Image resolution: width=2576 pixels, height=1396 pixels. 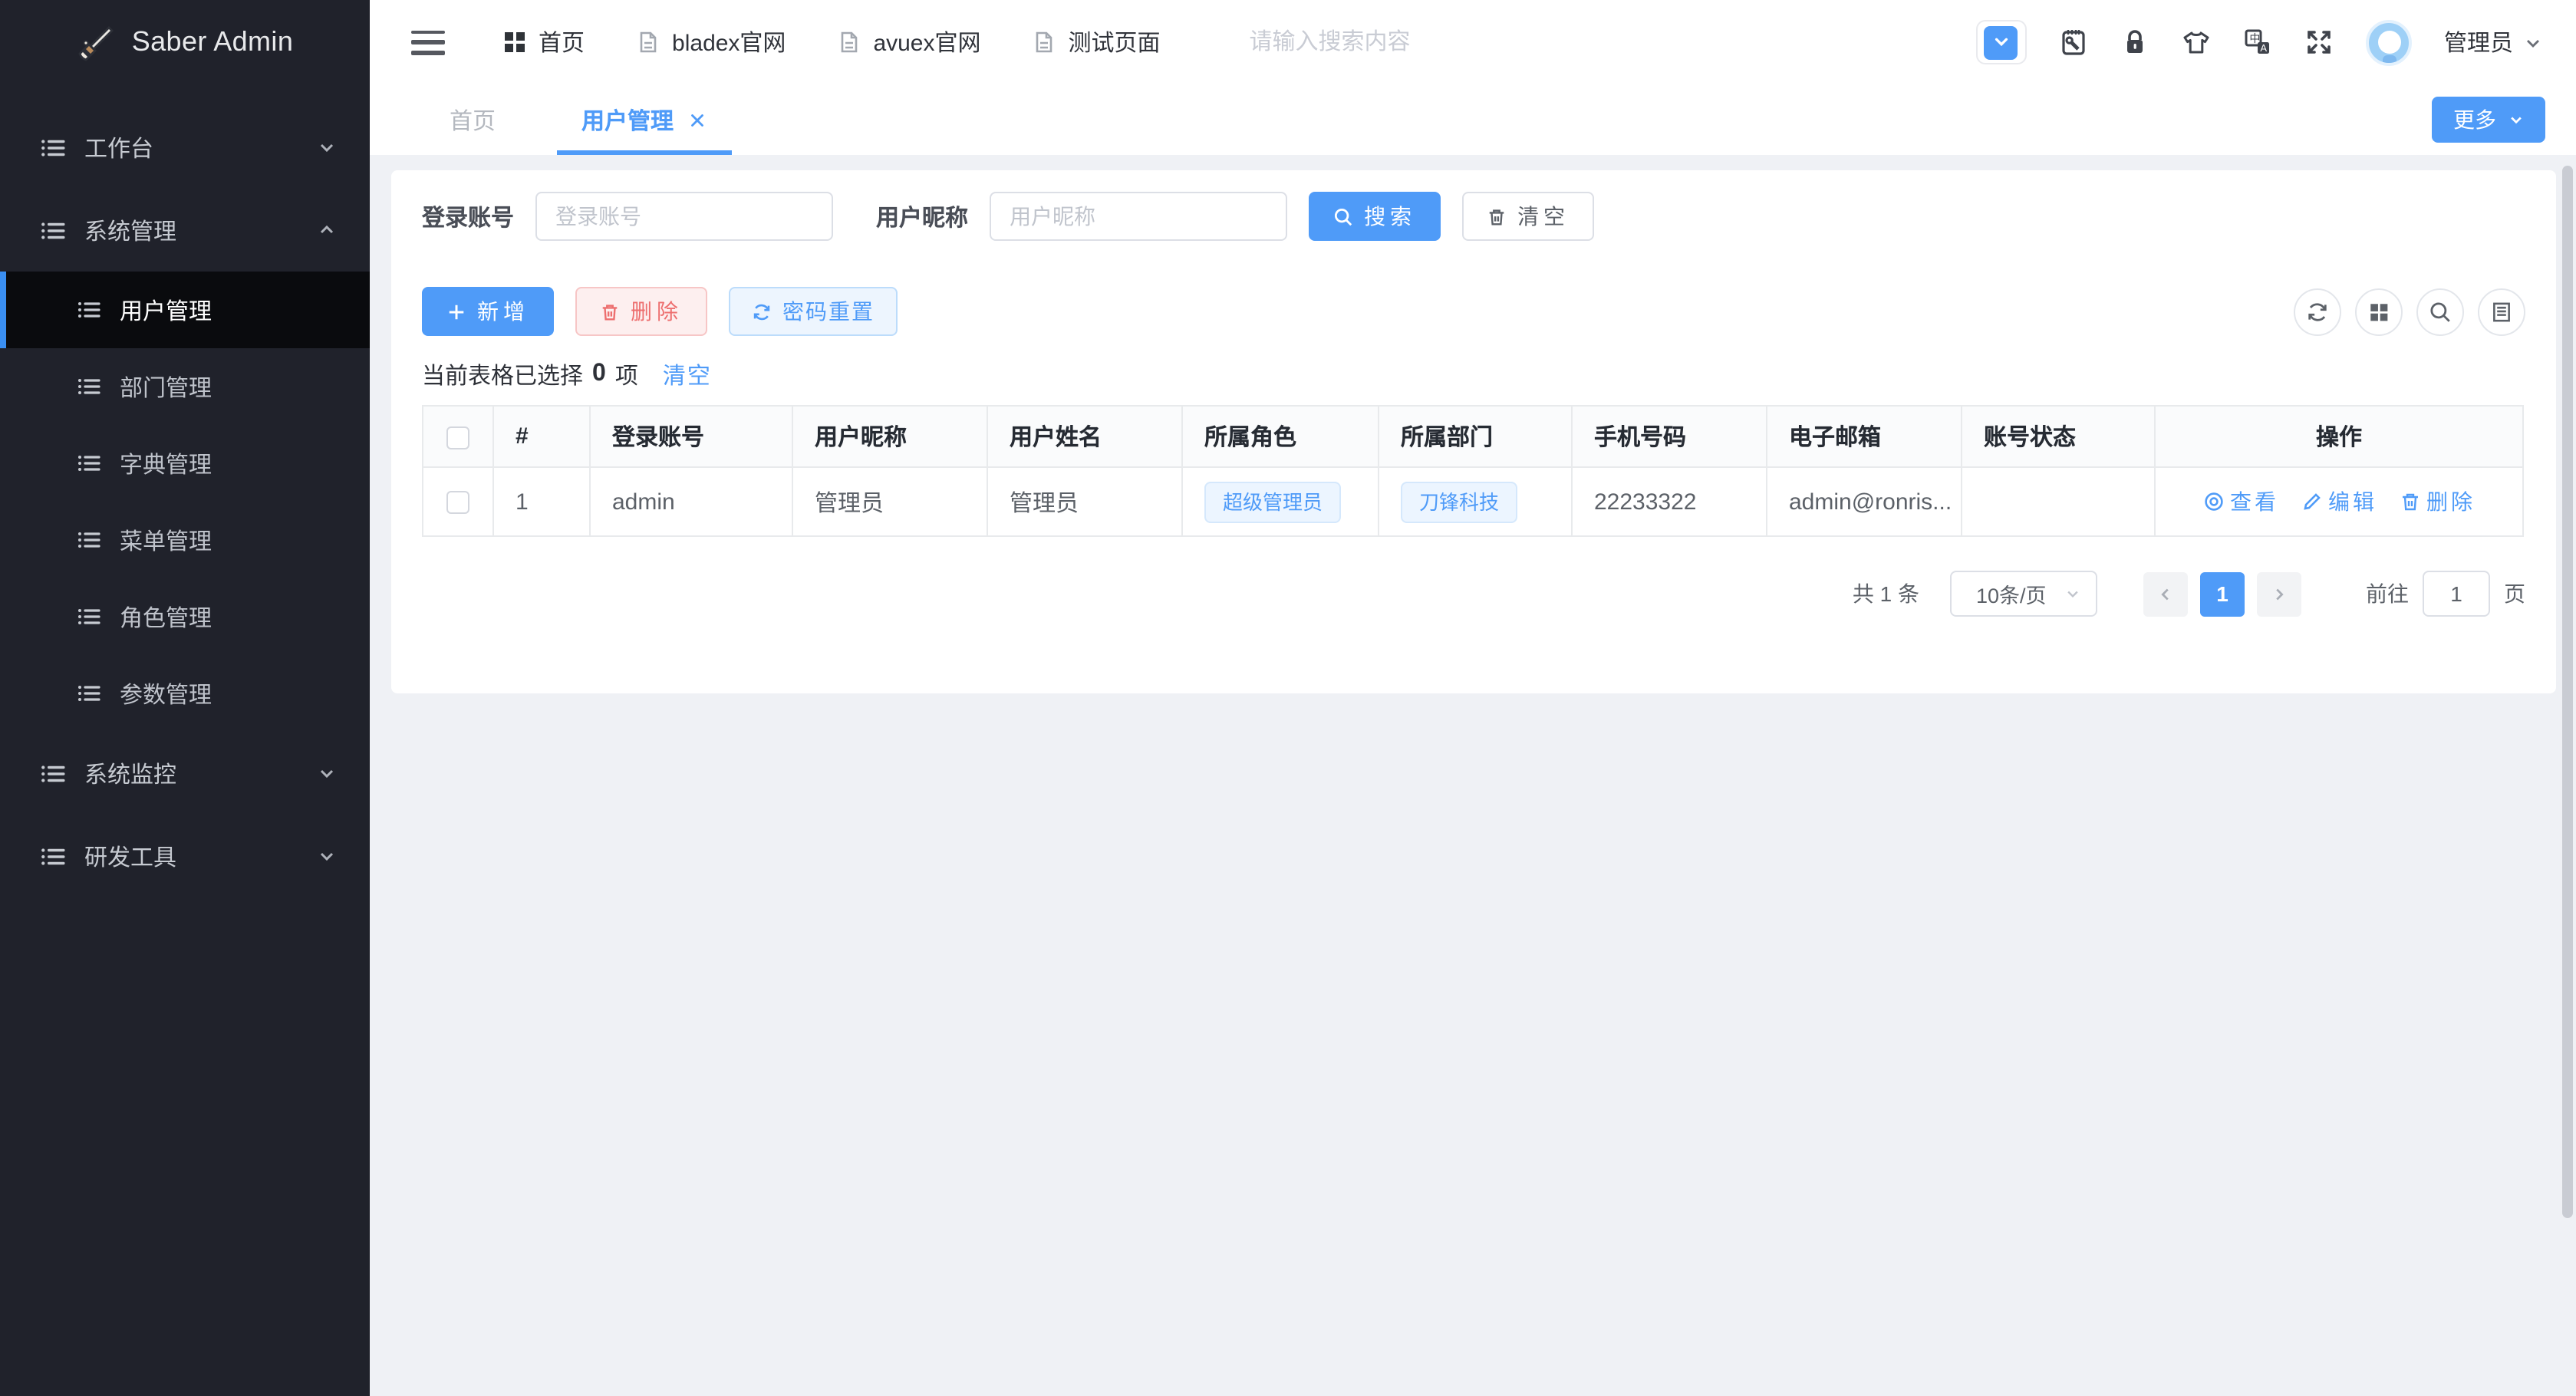 I want to click on sidebar-item-menu-mgmt: 菜单管理, so click(x=185, y=540).